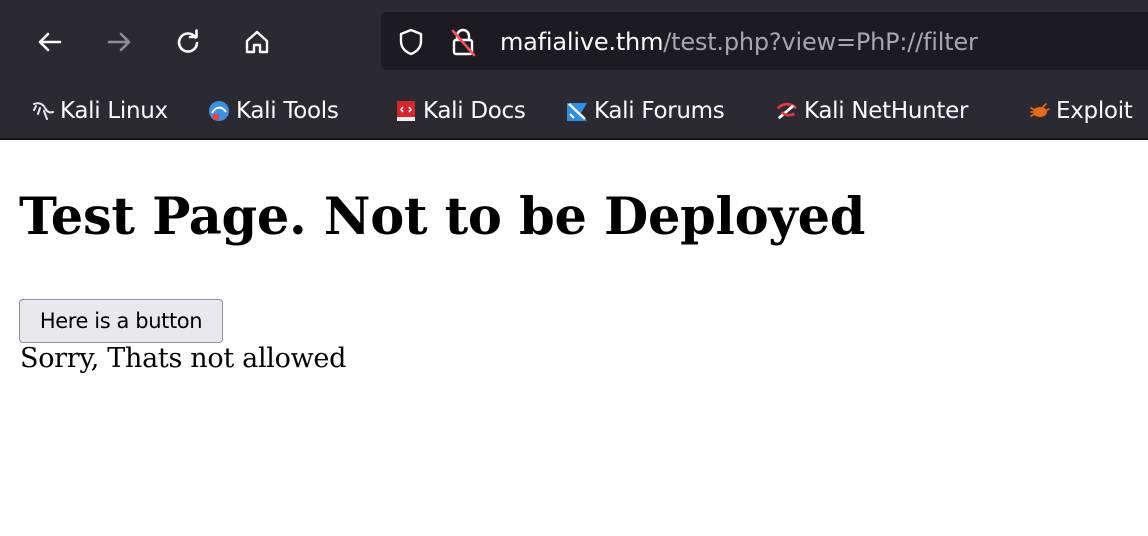  What do you see at coordinates (474, 111) in the screenshot?
I see `bookmark-label: Kali Docs` at bounding box center [474, 111].